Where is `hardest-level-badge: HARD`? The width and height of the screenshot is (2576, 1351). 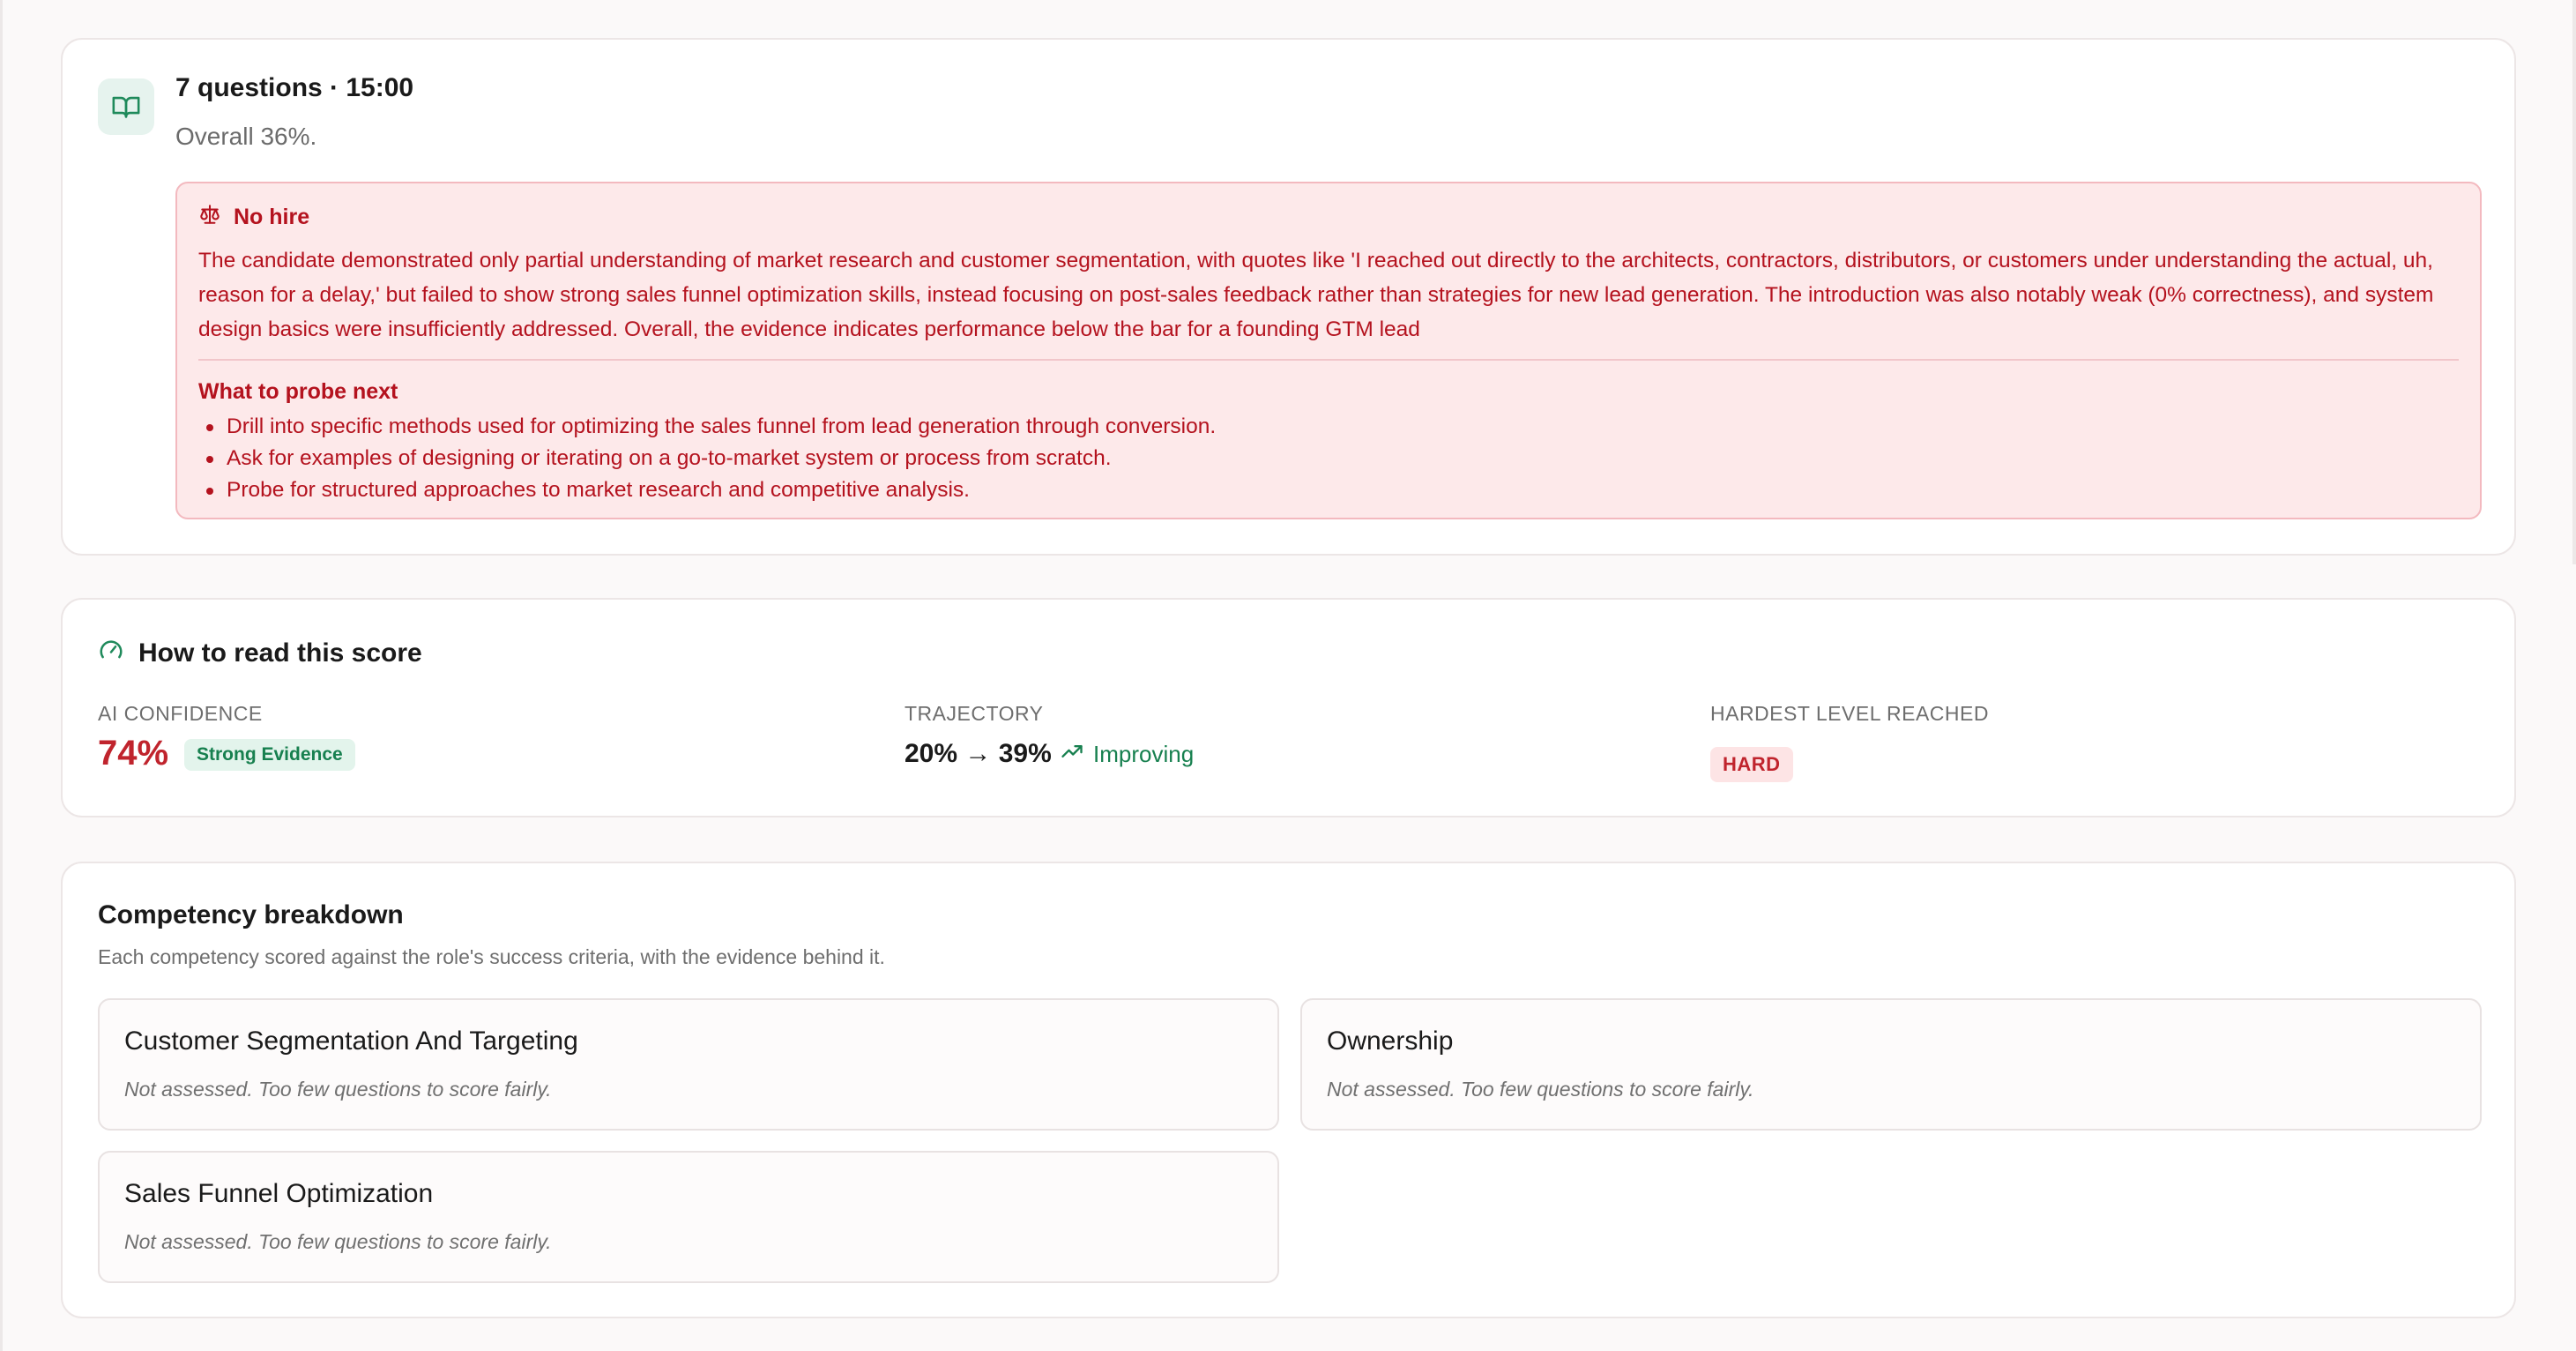 hardest-level-badge: HARD is located at coordinates (1752, 765).